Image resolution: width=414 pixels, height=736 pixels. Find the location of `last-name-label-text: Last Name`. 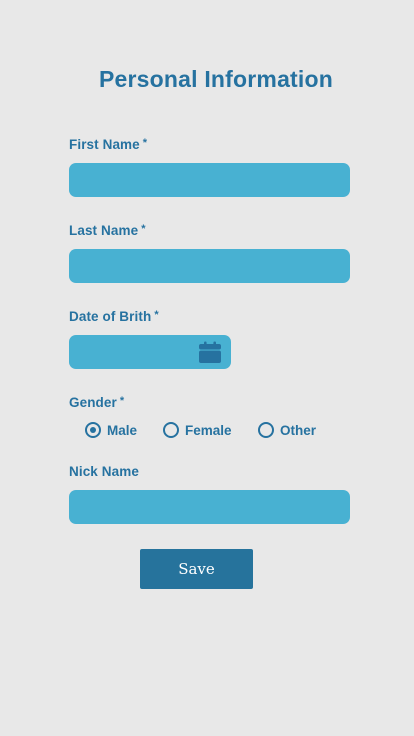

last-name-label-text: Last Name is located at coordinates (104, 230).